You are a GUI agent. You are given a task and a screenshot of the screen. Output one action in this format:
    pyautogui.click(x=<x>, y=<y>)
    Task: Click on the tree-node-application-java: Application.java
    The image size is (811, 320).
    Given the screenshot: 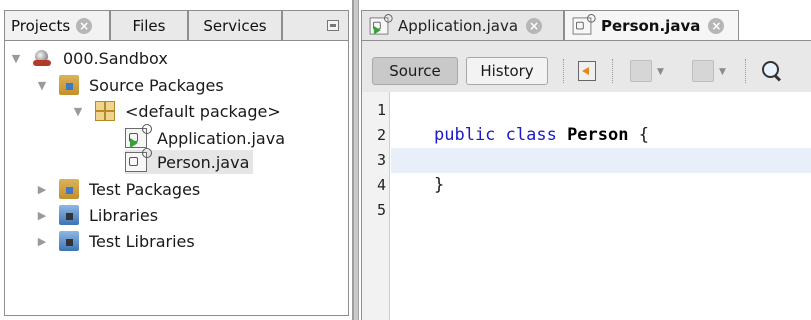 What is the action you would take?
    pyautogui.click(x=205, y=137)
    